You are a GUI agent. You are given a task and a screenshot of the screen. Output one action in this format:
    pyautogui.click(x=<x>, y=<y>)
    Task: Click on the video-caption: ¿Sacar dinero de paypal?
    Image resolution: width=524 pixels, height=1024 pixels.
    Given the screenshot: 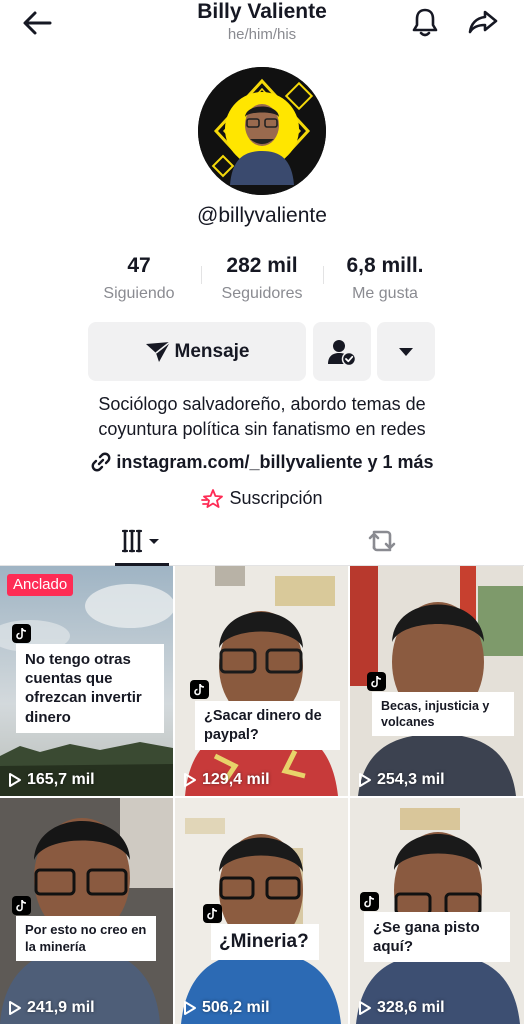 What is the action you would take?
    pyautogui.click(x=267, y=726)
    